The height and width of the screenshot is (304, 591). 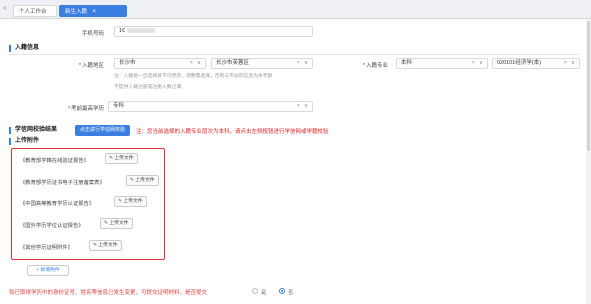 I want to click on tab-label: 个人工作台, so click(x=33, y=12).